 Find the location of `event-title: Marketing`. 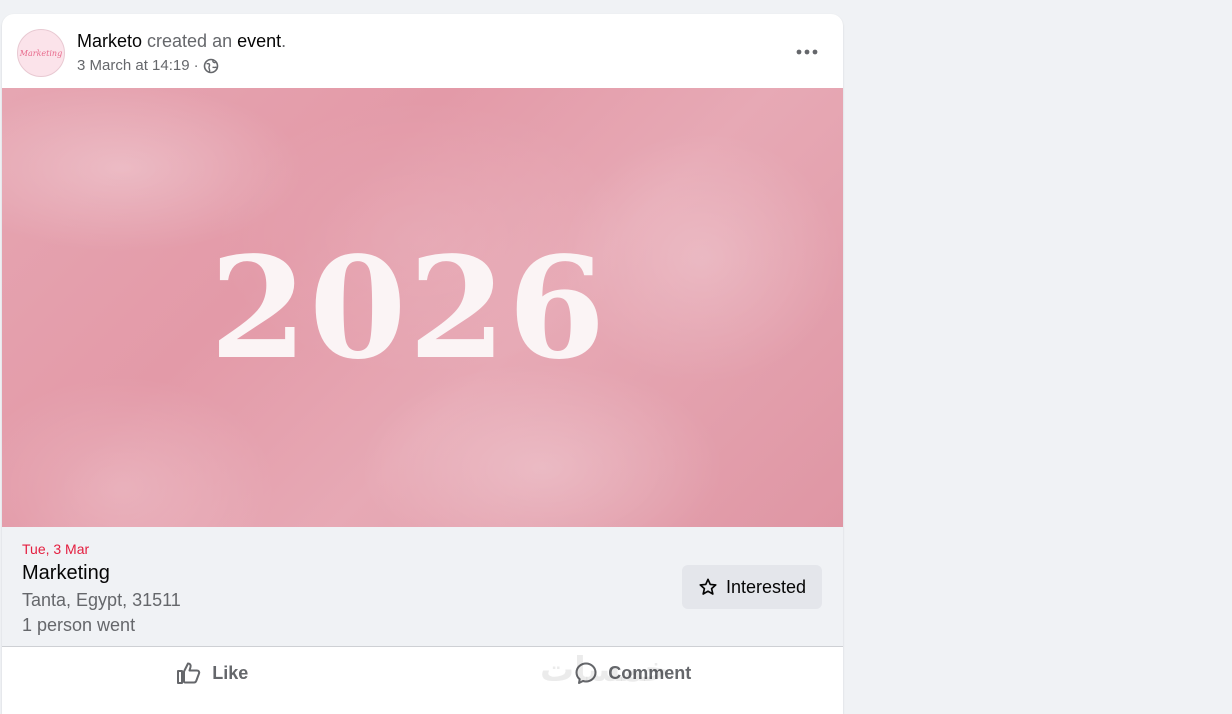

event-title: Marketing is located at coordinates (66, 573).